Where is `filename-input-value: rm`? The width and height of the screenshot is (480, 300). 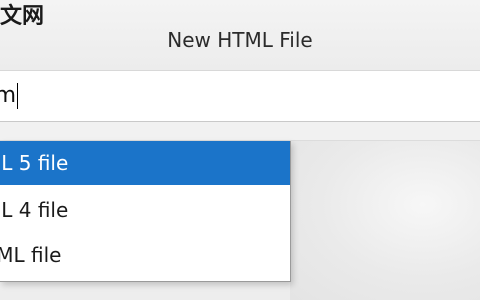
filename-input-value: rm is located at coordinates (8, 95).